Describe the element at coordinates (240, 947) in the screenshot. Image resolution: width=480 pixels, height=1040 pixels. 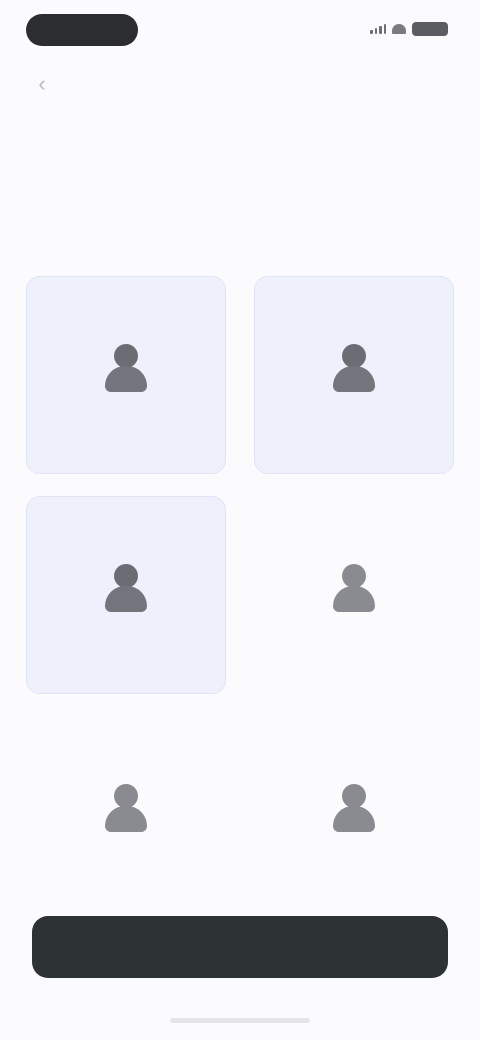
I see `continue-button` at that location.